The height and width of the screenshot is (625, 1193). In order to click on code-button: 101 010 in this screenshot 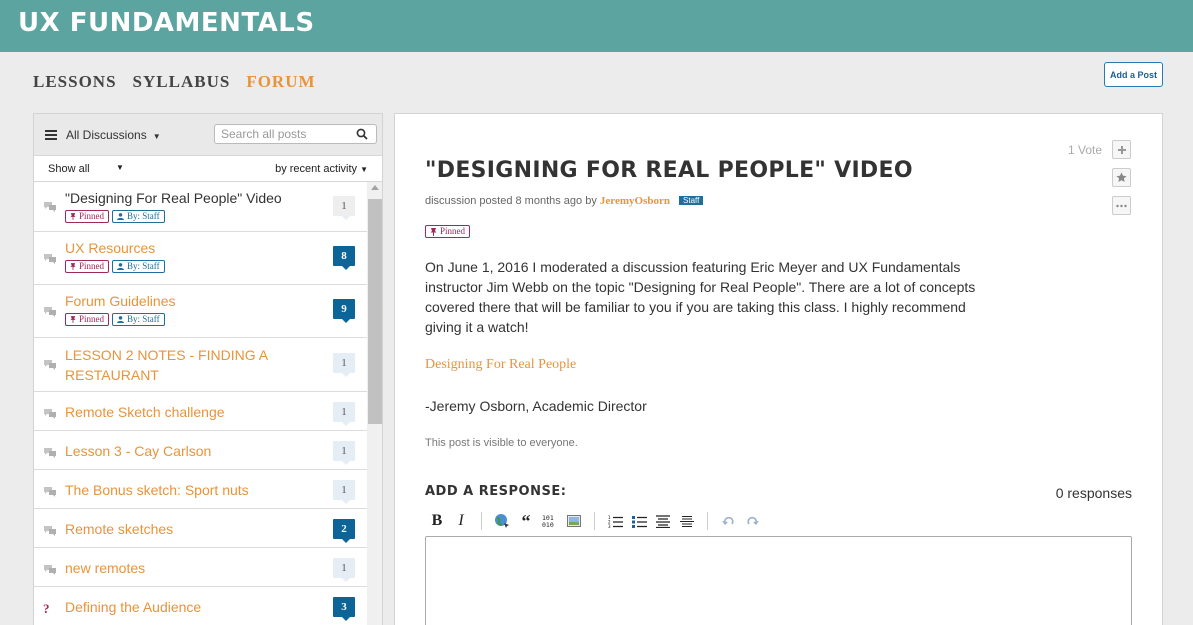, I will do `click(550, 521)`.